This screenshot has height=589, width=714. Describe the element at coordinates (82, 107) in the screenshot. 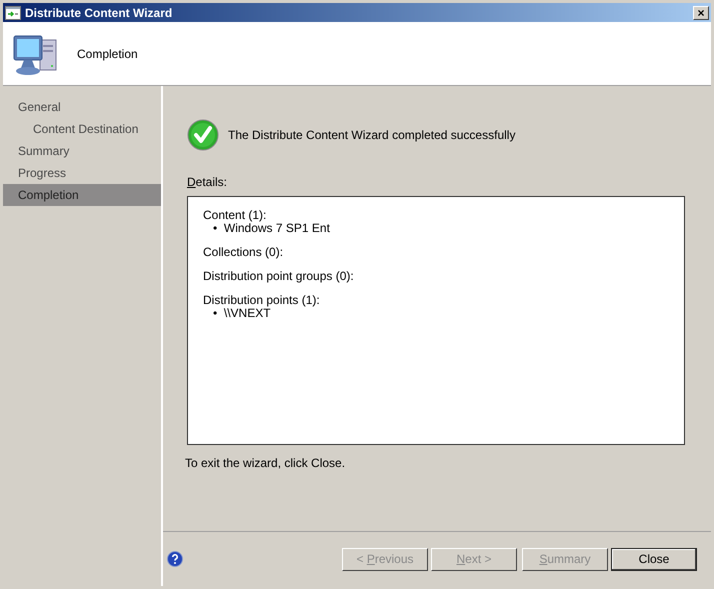

I see `sidebar-item: General` at that location.